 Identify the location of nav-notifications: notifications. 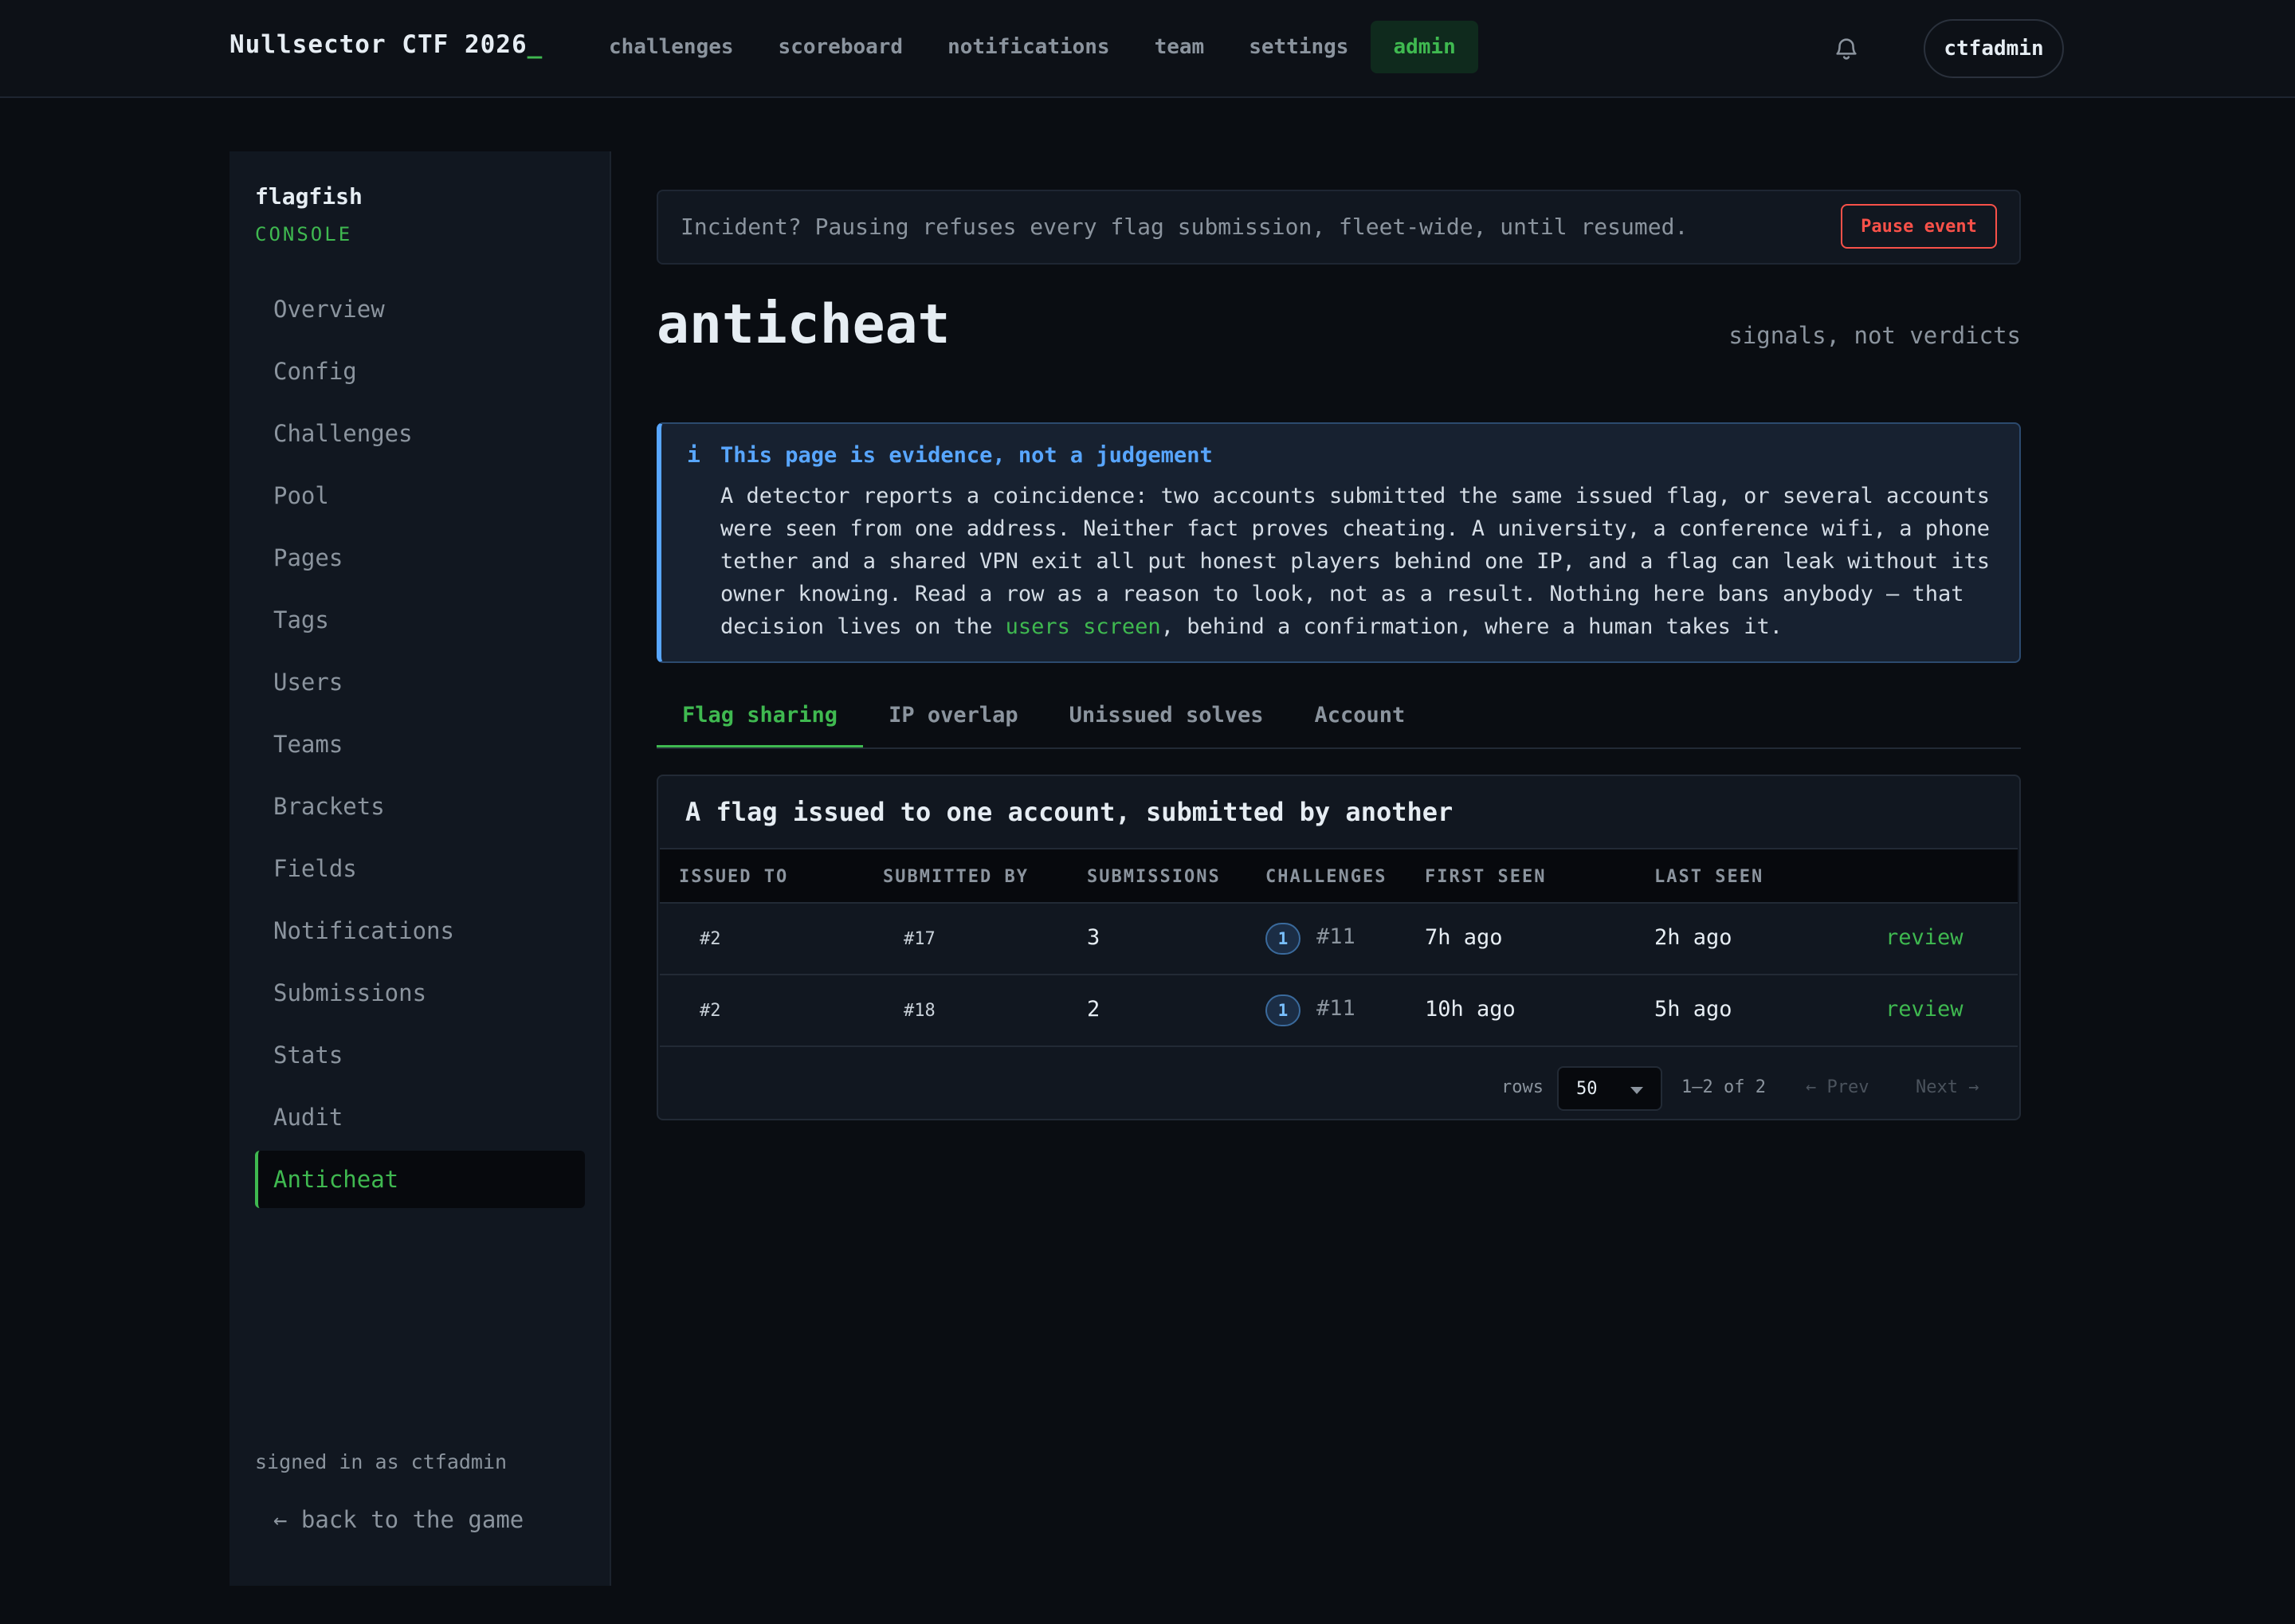
(1028, 47).